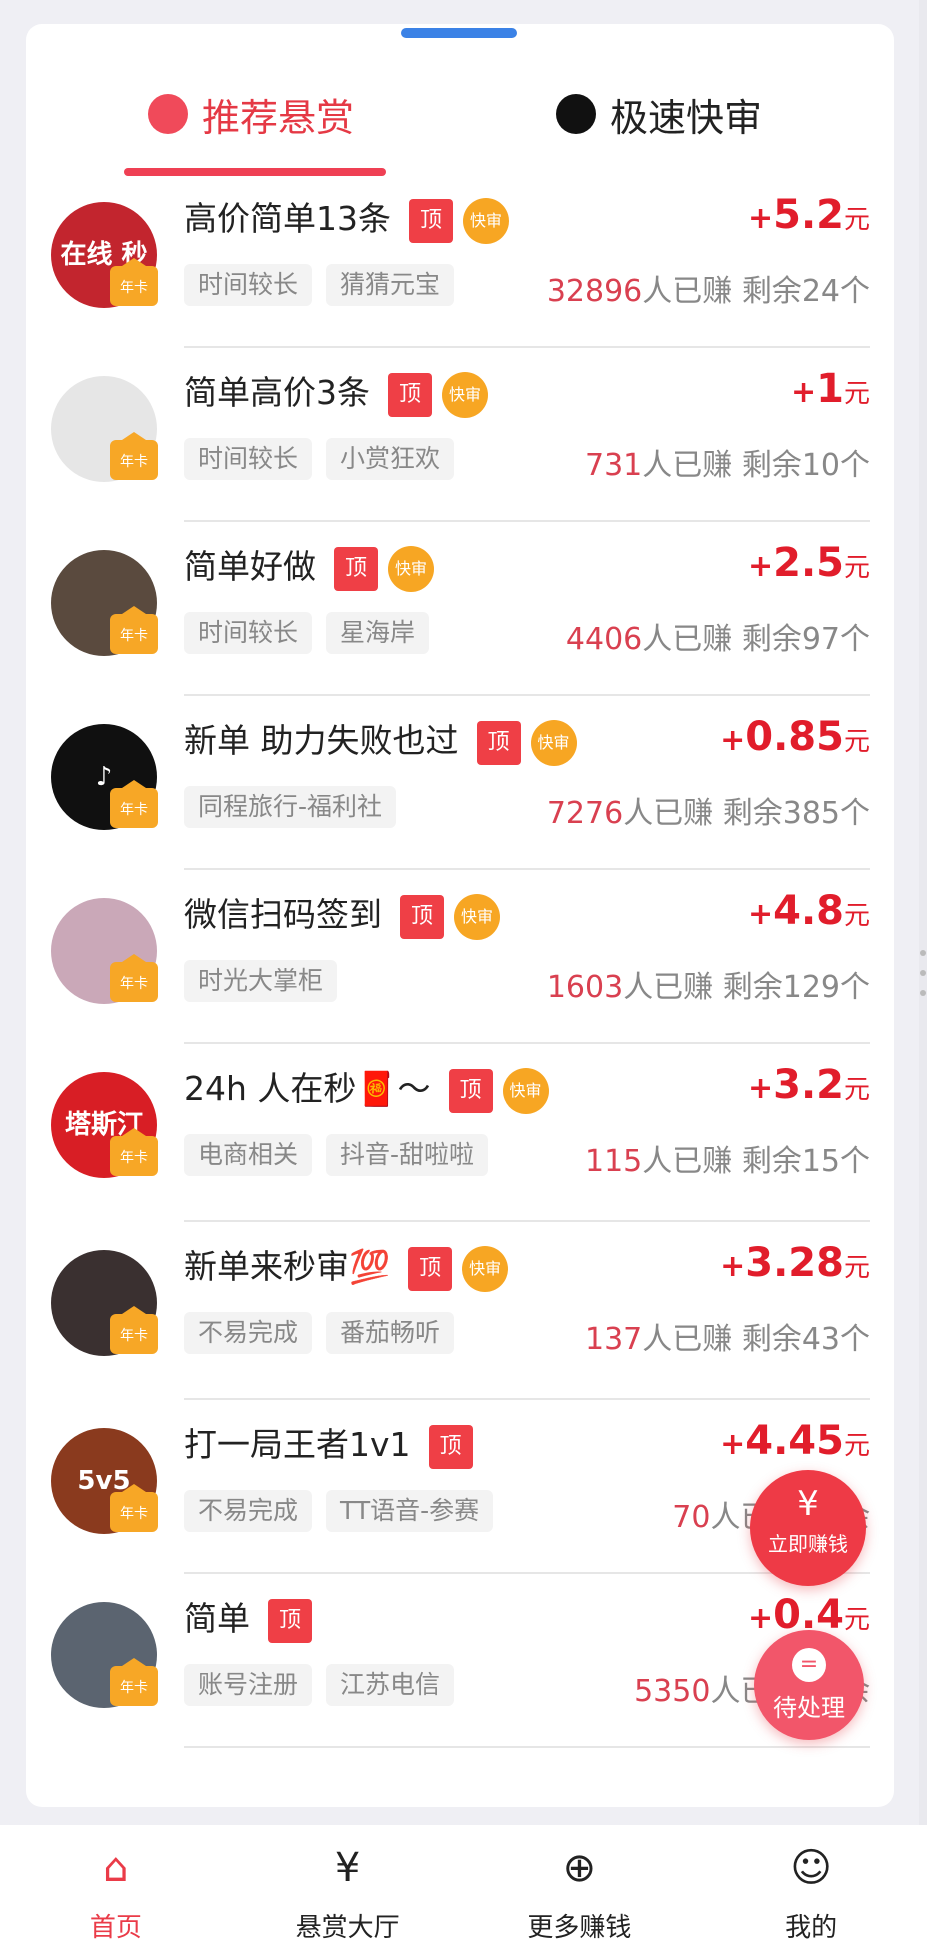  I want to click on earned-count: 70, so click(691, 1517).